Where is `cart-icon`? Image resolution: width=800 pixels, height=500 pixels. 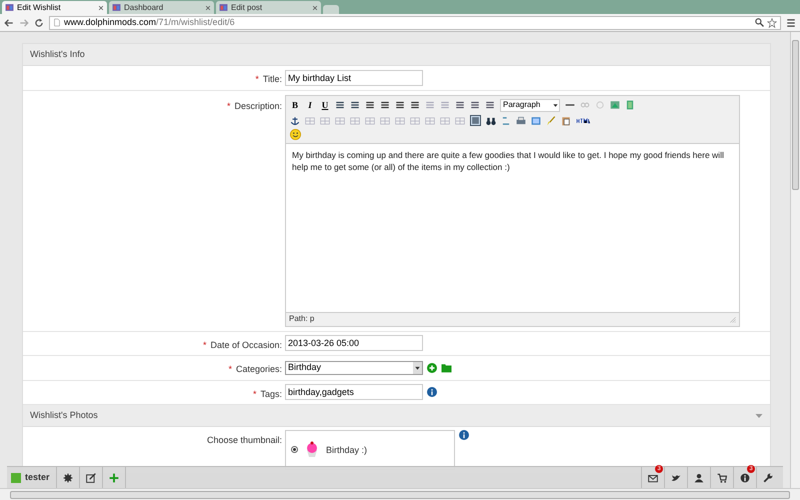 cart-icon is located at coordinates (722, 477).